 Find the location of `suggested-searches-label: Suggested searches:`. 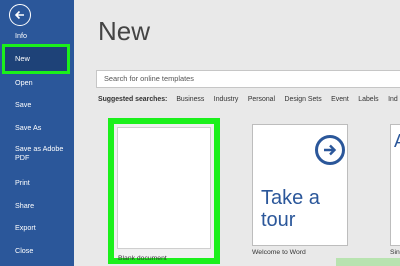

suggested-searches-label: Suggested searches: is located at coordinates (133, 99).